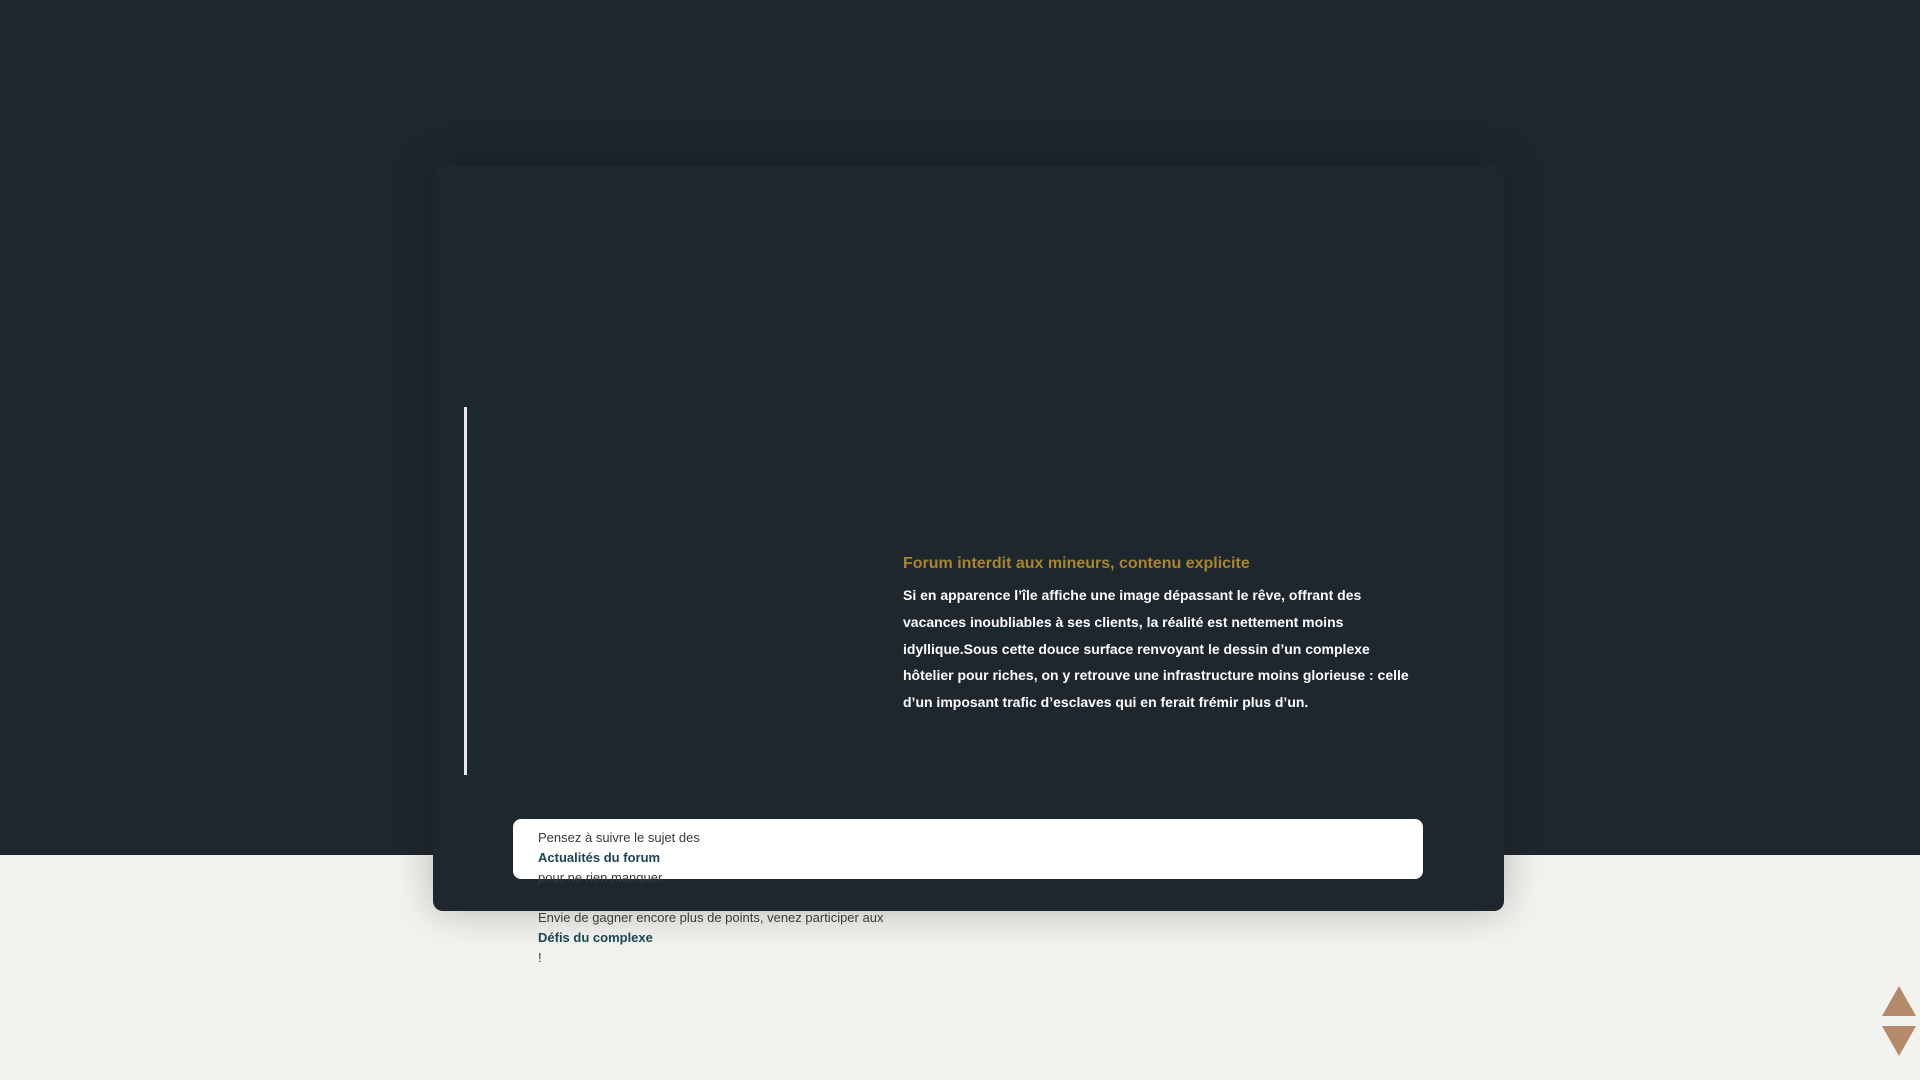  Describe the element at coordinates (619, 837) in the screenshot. I see `news-prefix: Pensez à suivre le sujet des` at that location.